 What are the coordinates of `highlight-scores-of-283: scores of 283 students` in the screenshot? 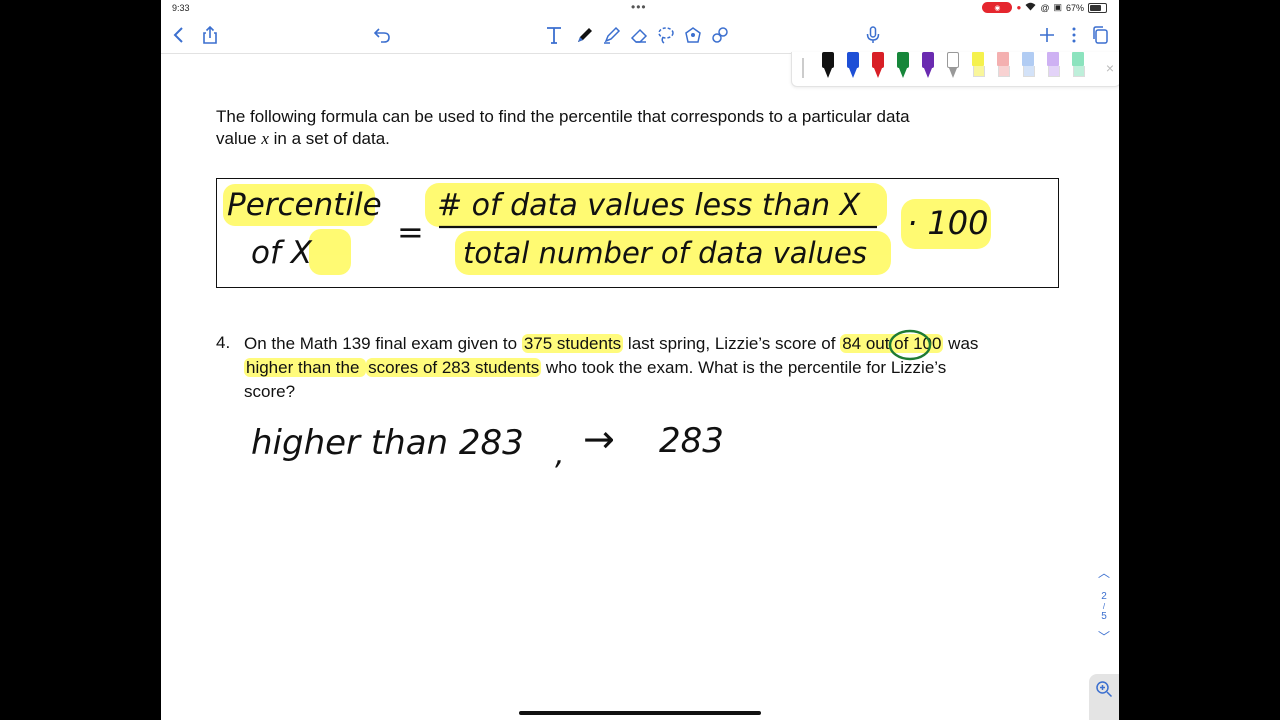 It's located at (454, 367).